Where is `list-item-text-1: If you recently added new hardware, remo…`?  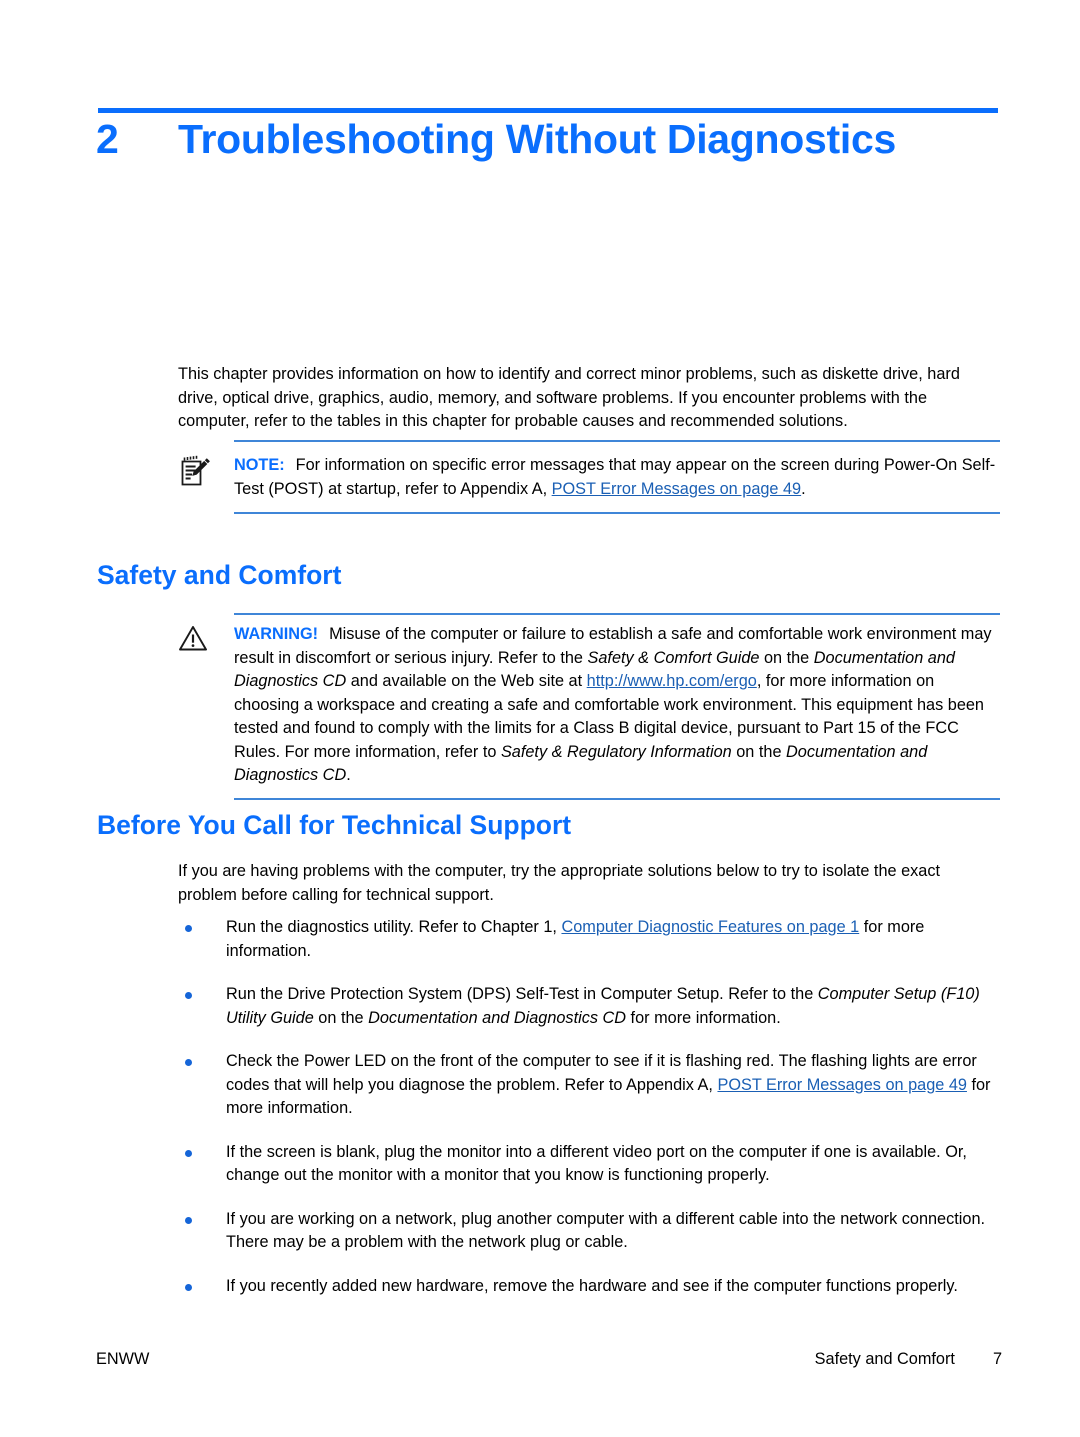 list-item-text-1: If you recently added new hardware, remo… is located at coordinates (592, 1285).